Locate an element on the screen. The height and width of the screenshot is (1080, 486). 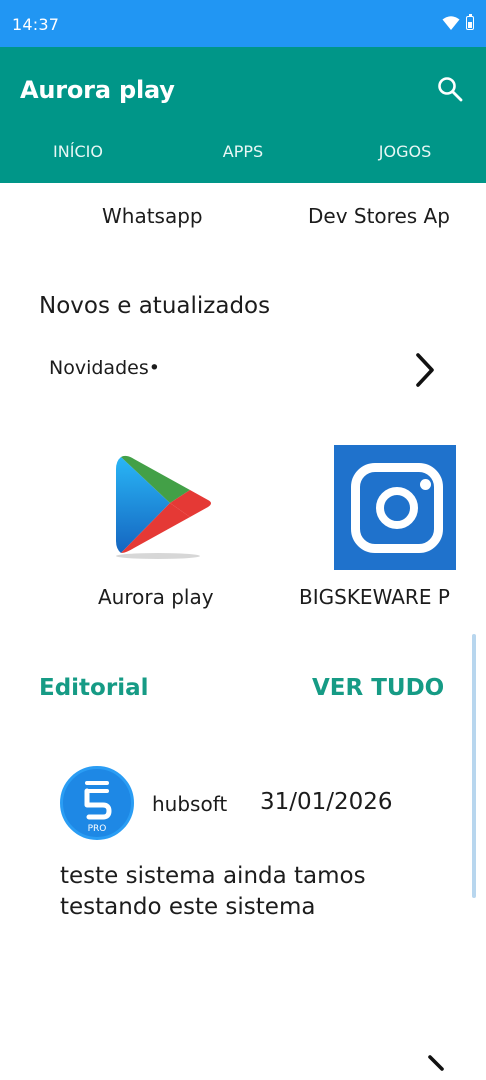
chevron-right-icon-partial is located at coordinates (437, 1066).